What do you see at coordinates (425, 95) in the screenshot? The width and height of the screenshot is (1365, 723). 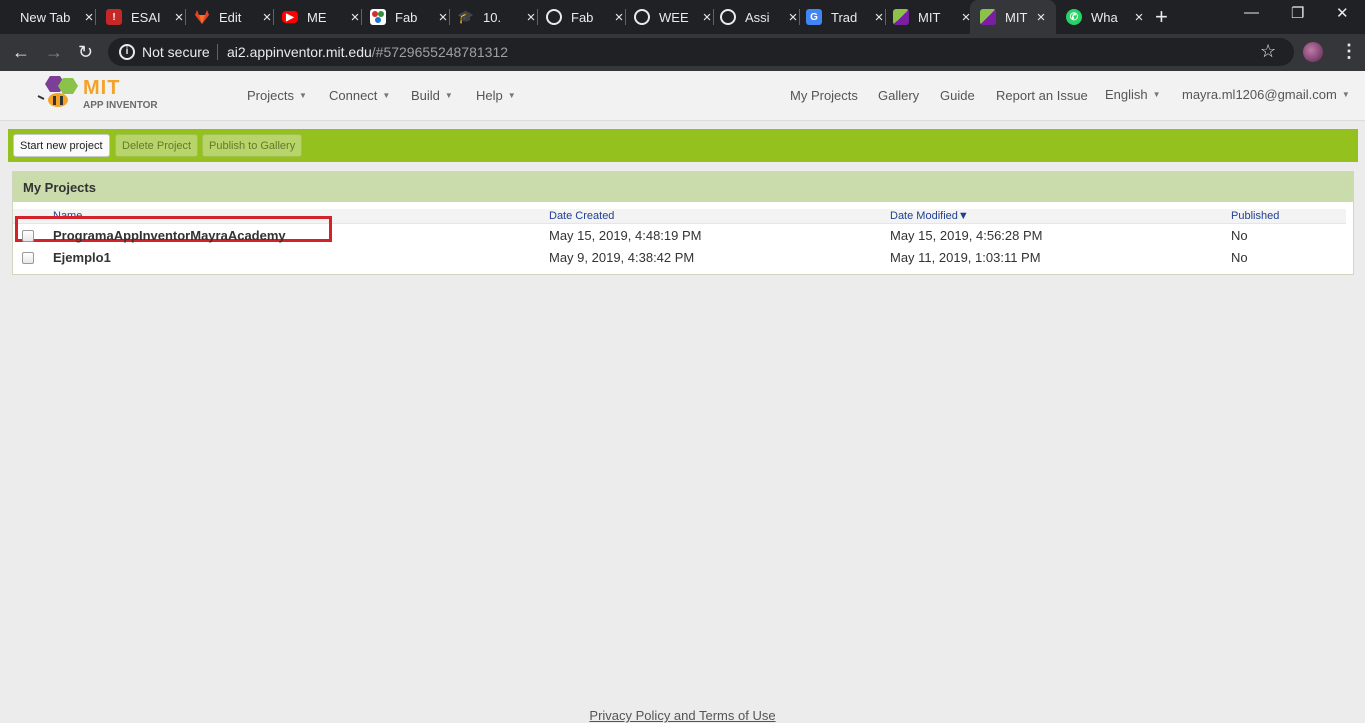 I see `menu-label: Build` at bounding box center [425, 95].